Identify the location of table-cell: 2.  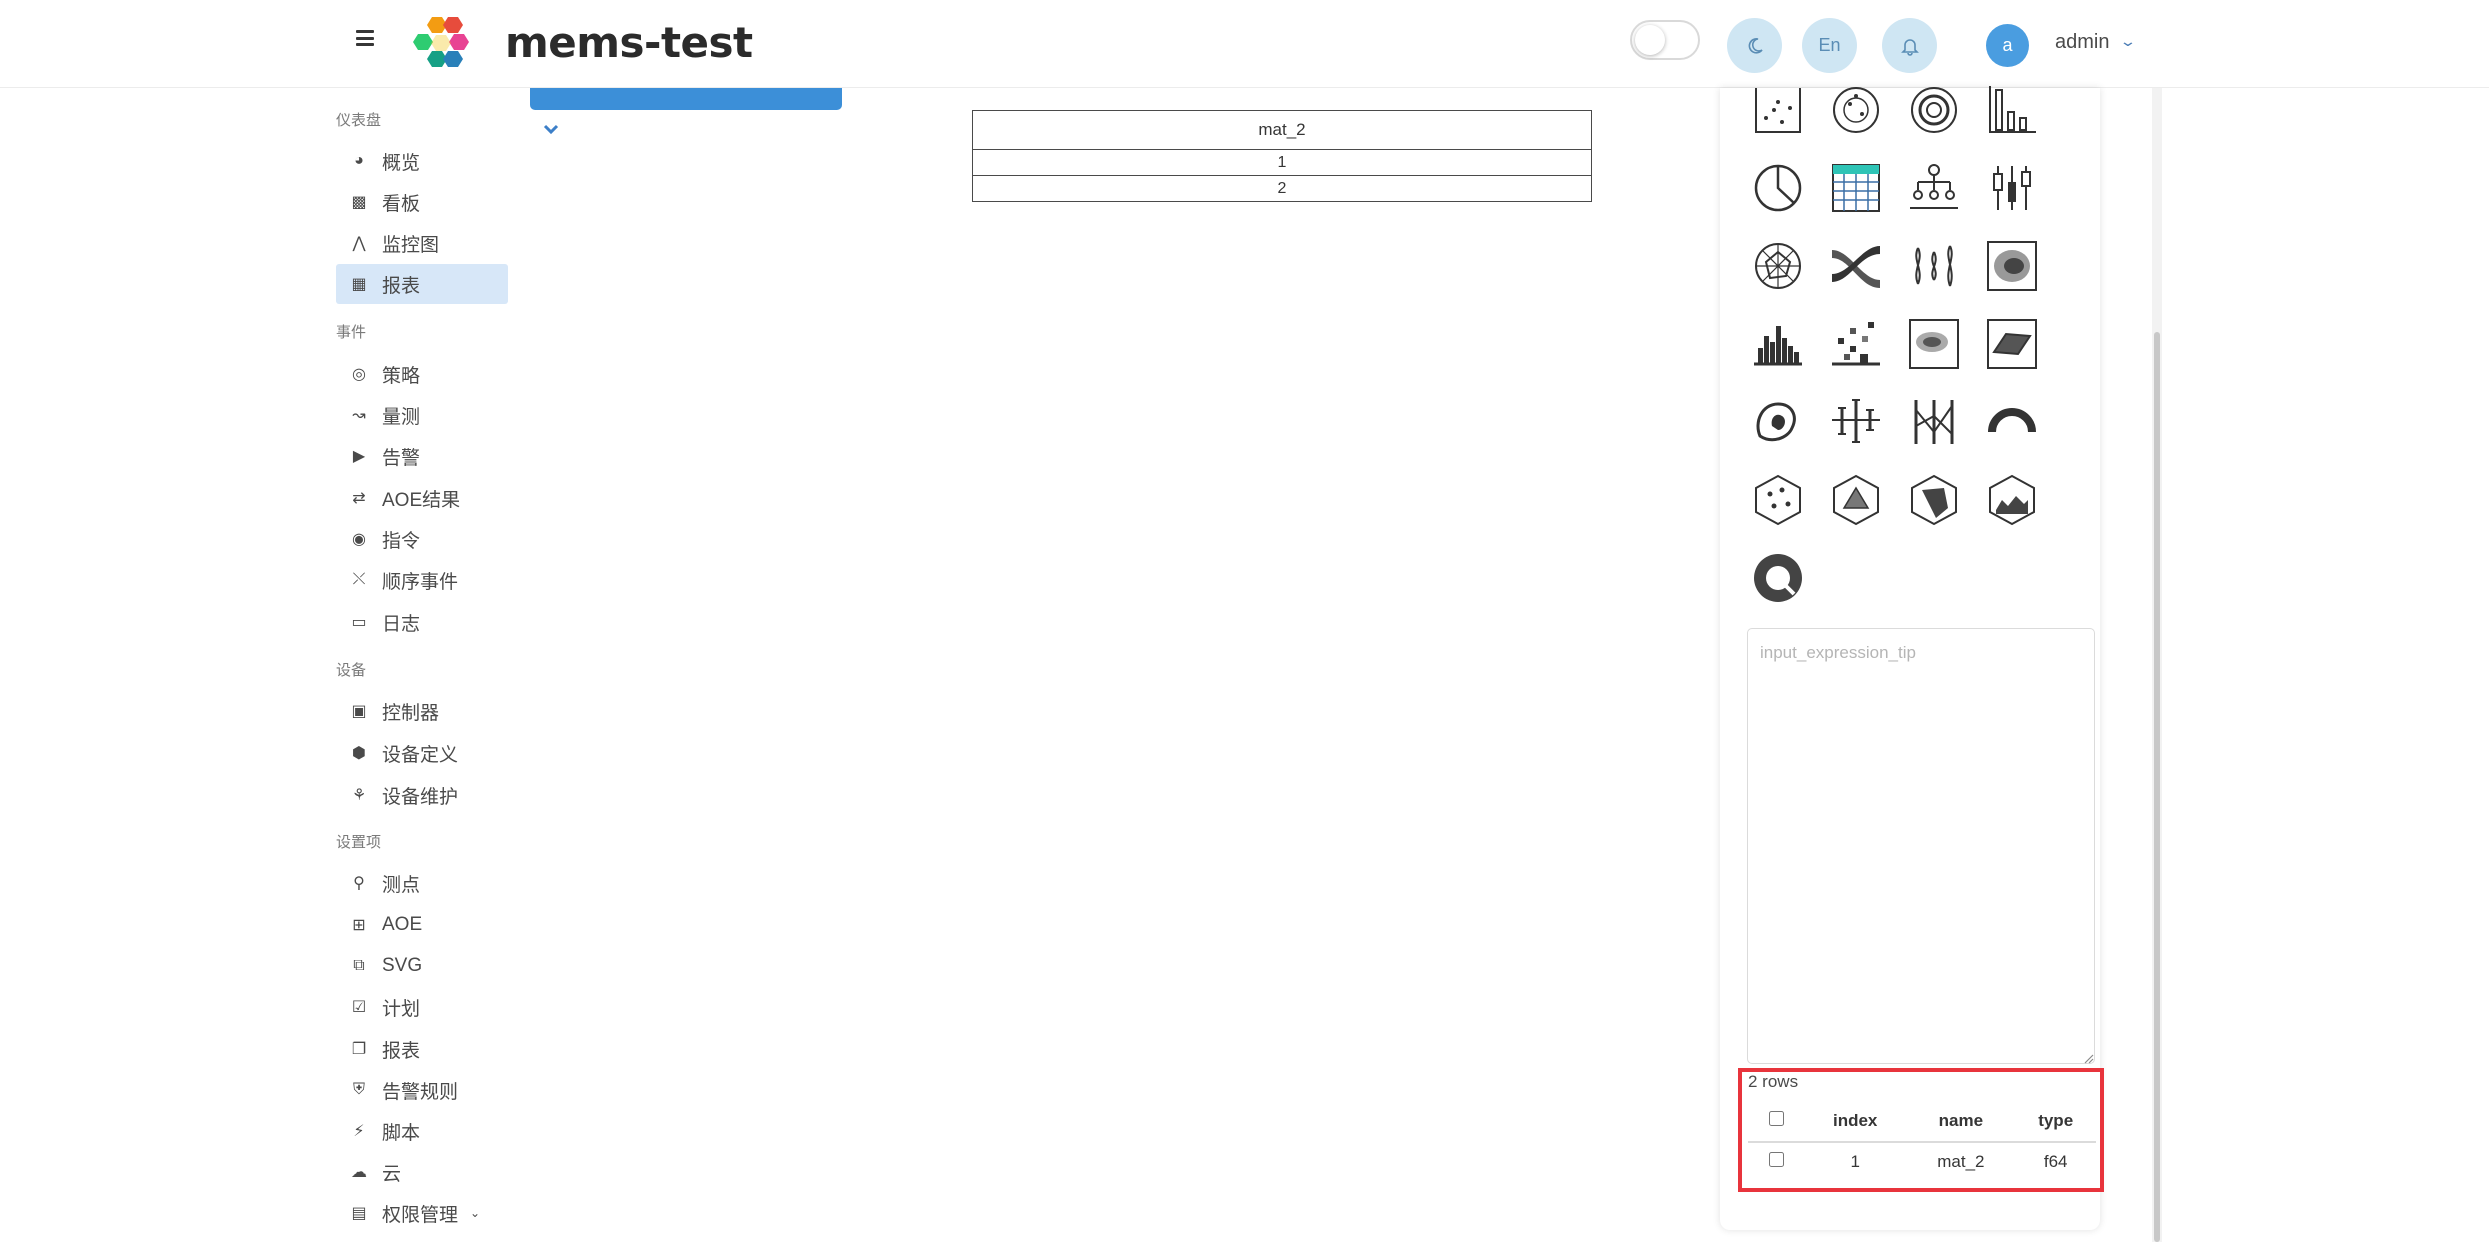
(1282, 188).